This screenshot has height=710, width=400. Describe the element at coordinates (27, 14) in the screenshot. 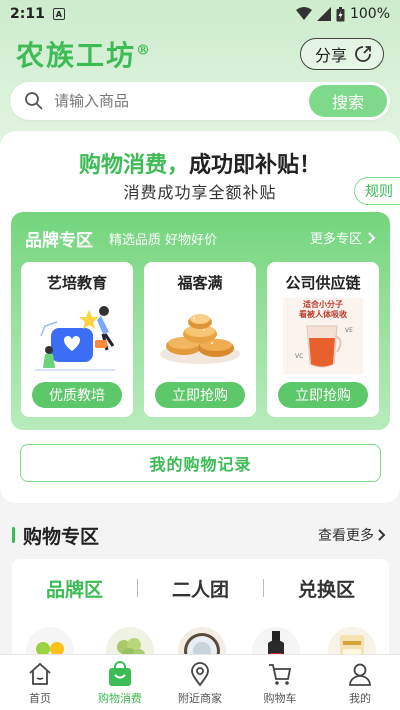

I see `status-time: 2:11` at that location.